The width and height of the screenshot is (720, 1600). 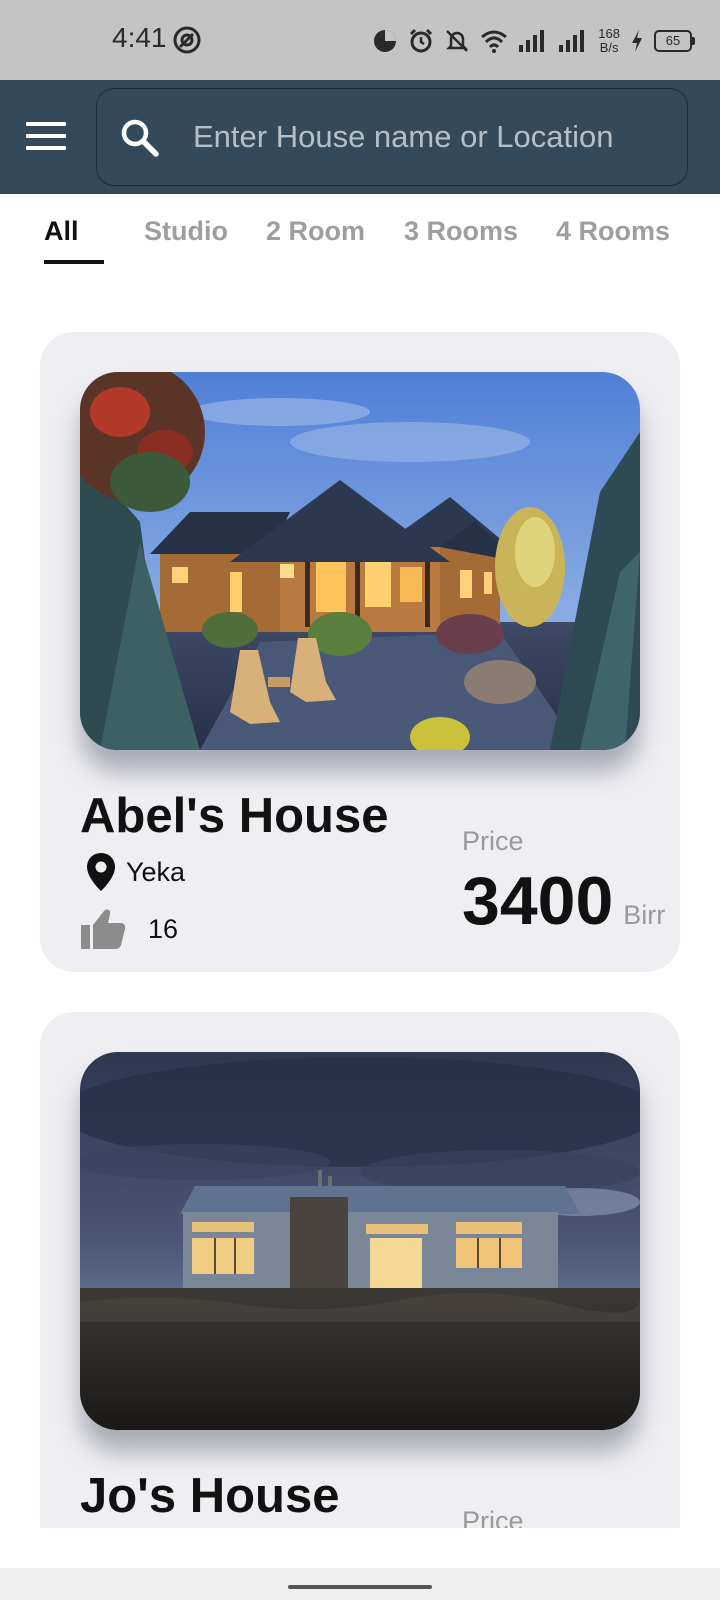 I want to click on price-value: 3400, so click(x=538, y=901).